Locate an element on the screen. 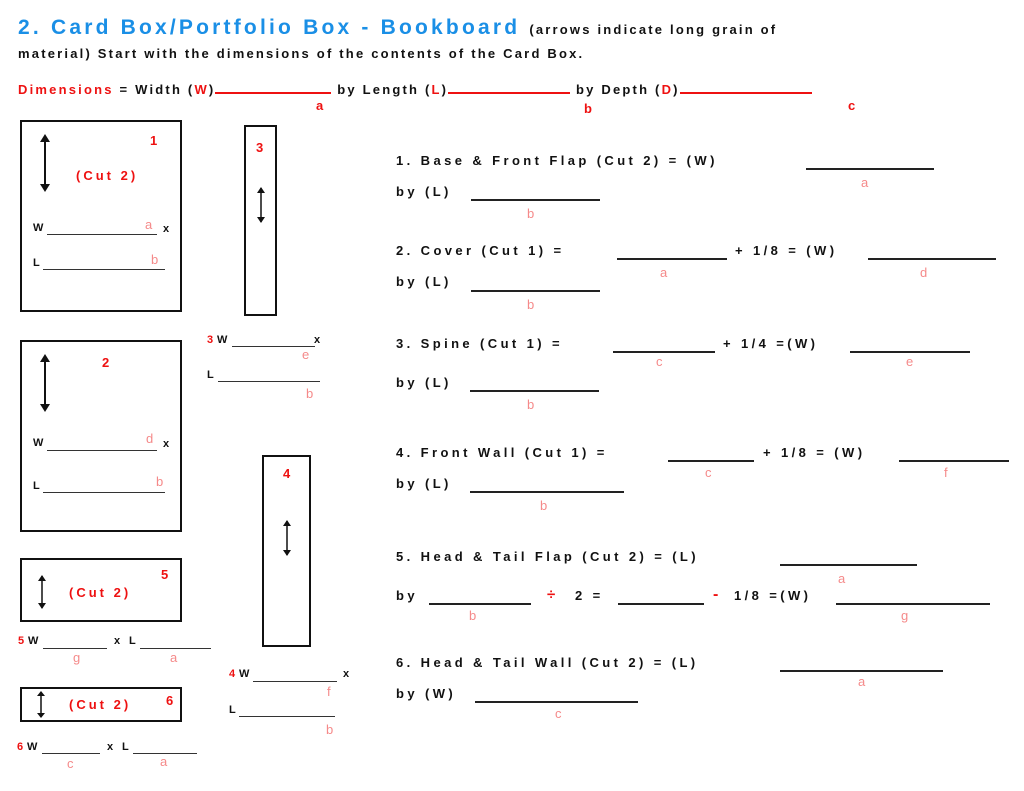 Image resolution: width=1024 pixels, height=791 pixels. depth-field is located at coordinates (745, 92).